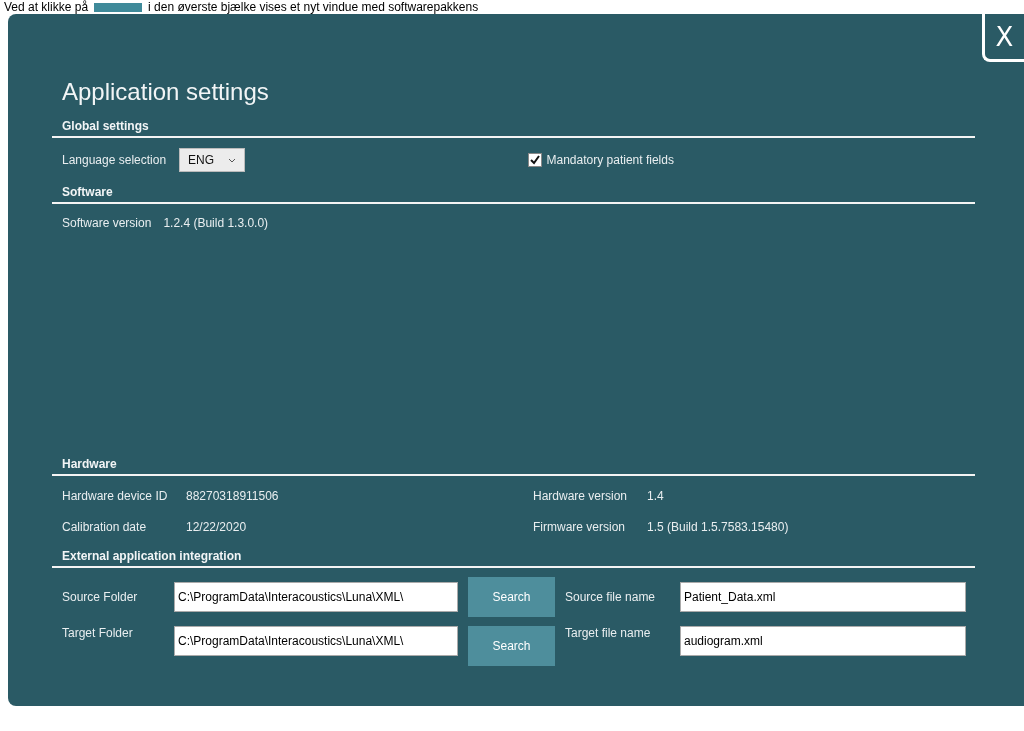 The image size is (1024, 731). Describe the element at coordinates (581, 495) in the screenshot. I see `field-label: Hardware version` at that location.